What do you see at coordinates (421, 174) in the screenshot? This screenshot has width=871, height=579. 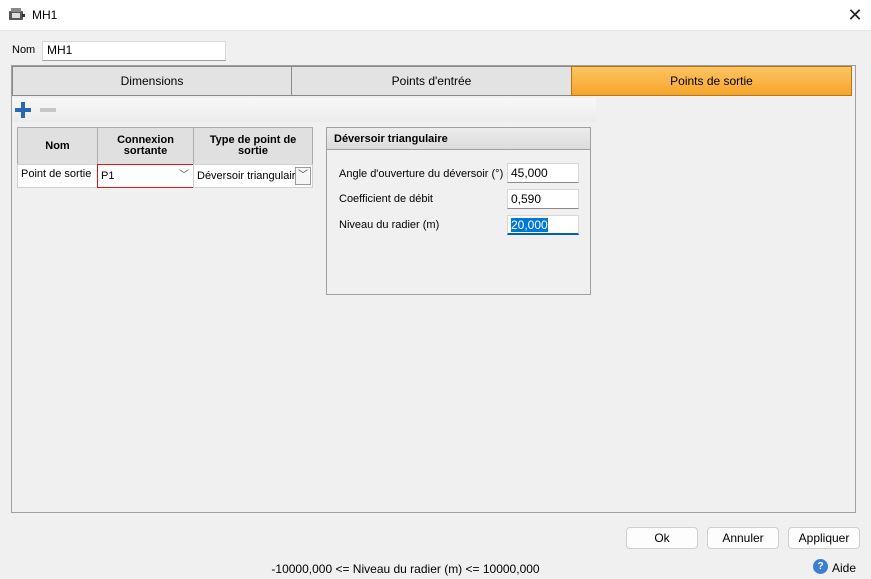 I see `angle-label: Angle d'ouverture du déversoir (°)` at bounding box center [421, 174].